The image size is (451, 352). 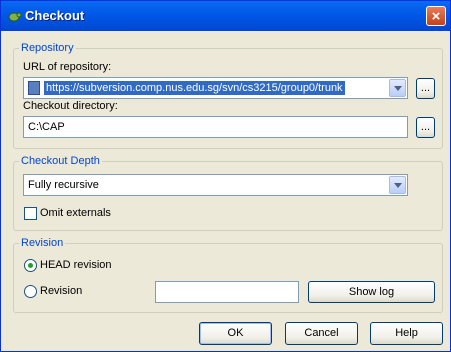 What do you see at coordinates (215, 127) in the screenshot?
I see `checkout-directory-input: C:\CAP` at bounding box center [215, 127].